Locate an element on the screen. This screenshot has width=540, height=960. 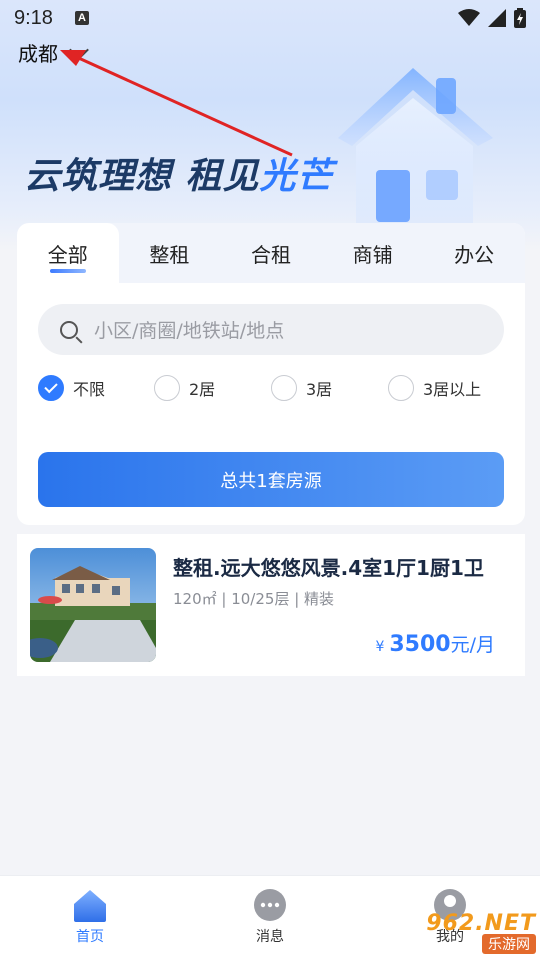
category-tabs: 全部 整租 合租 商铺 办公 is located at coordinates (271, 253).